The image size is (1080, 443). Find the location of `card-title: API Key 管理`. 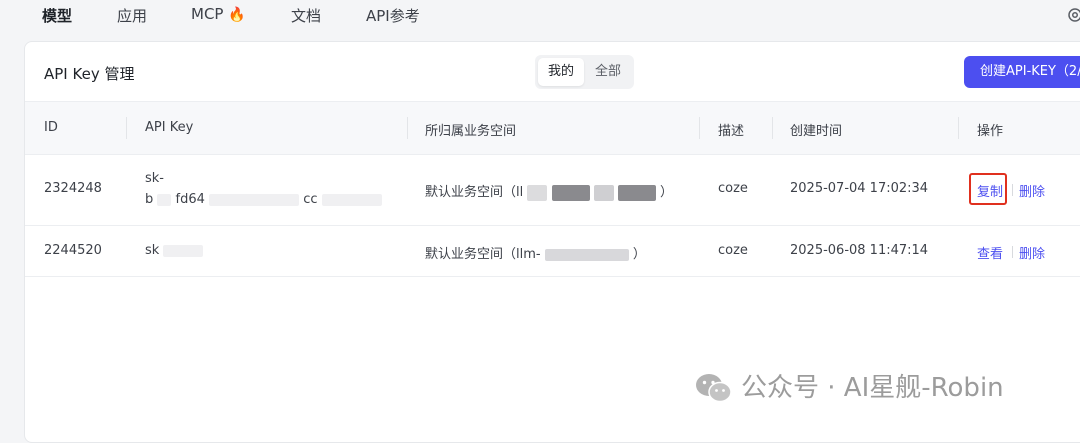

card-title: API Key 管理 is located at coordinates (89, 74).